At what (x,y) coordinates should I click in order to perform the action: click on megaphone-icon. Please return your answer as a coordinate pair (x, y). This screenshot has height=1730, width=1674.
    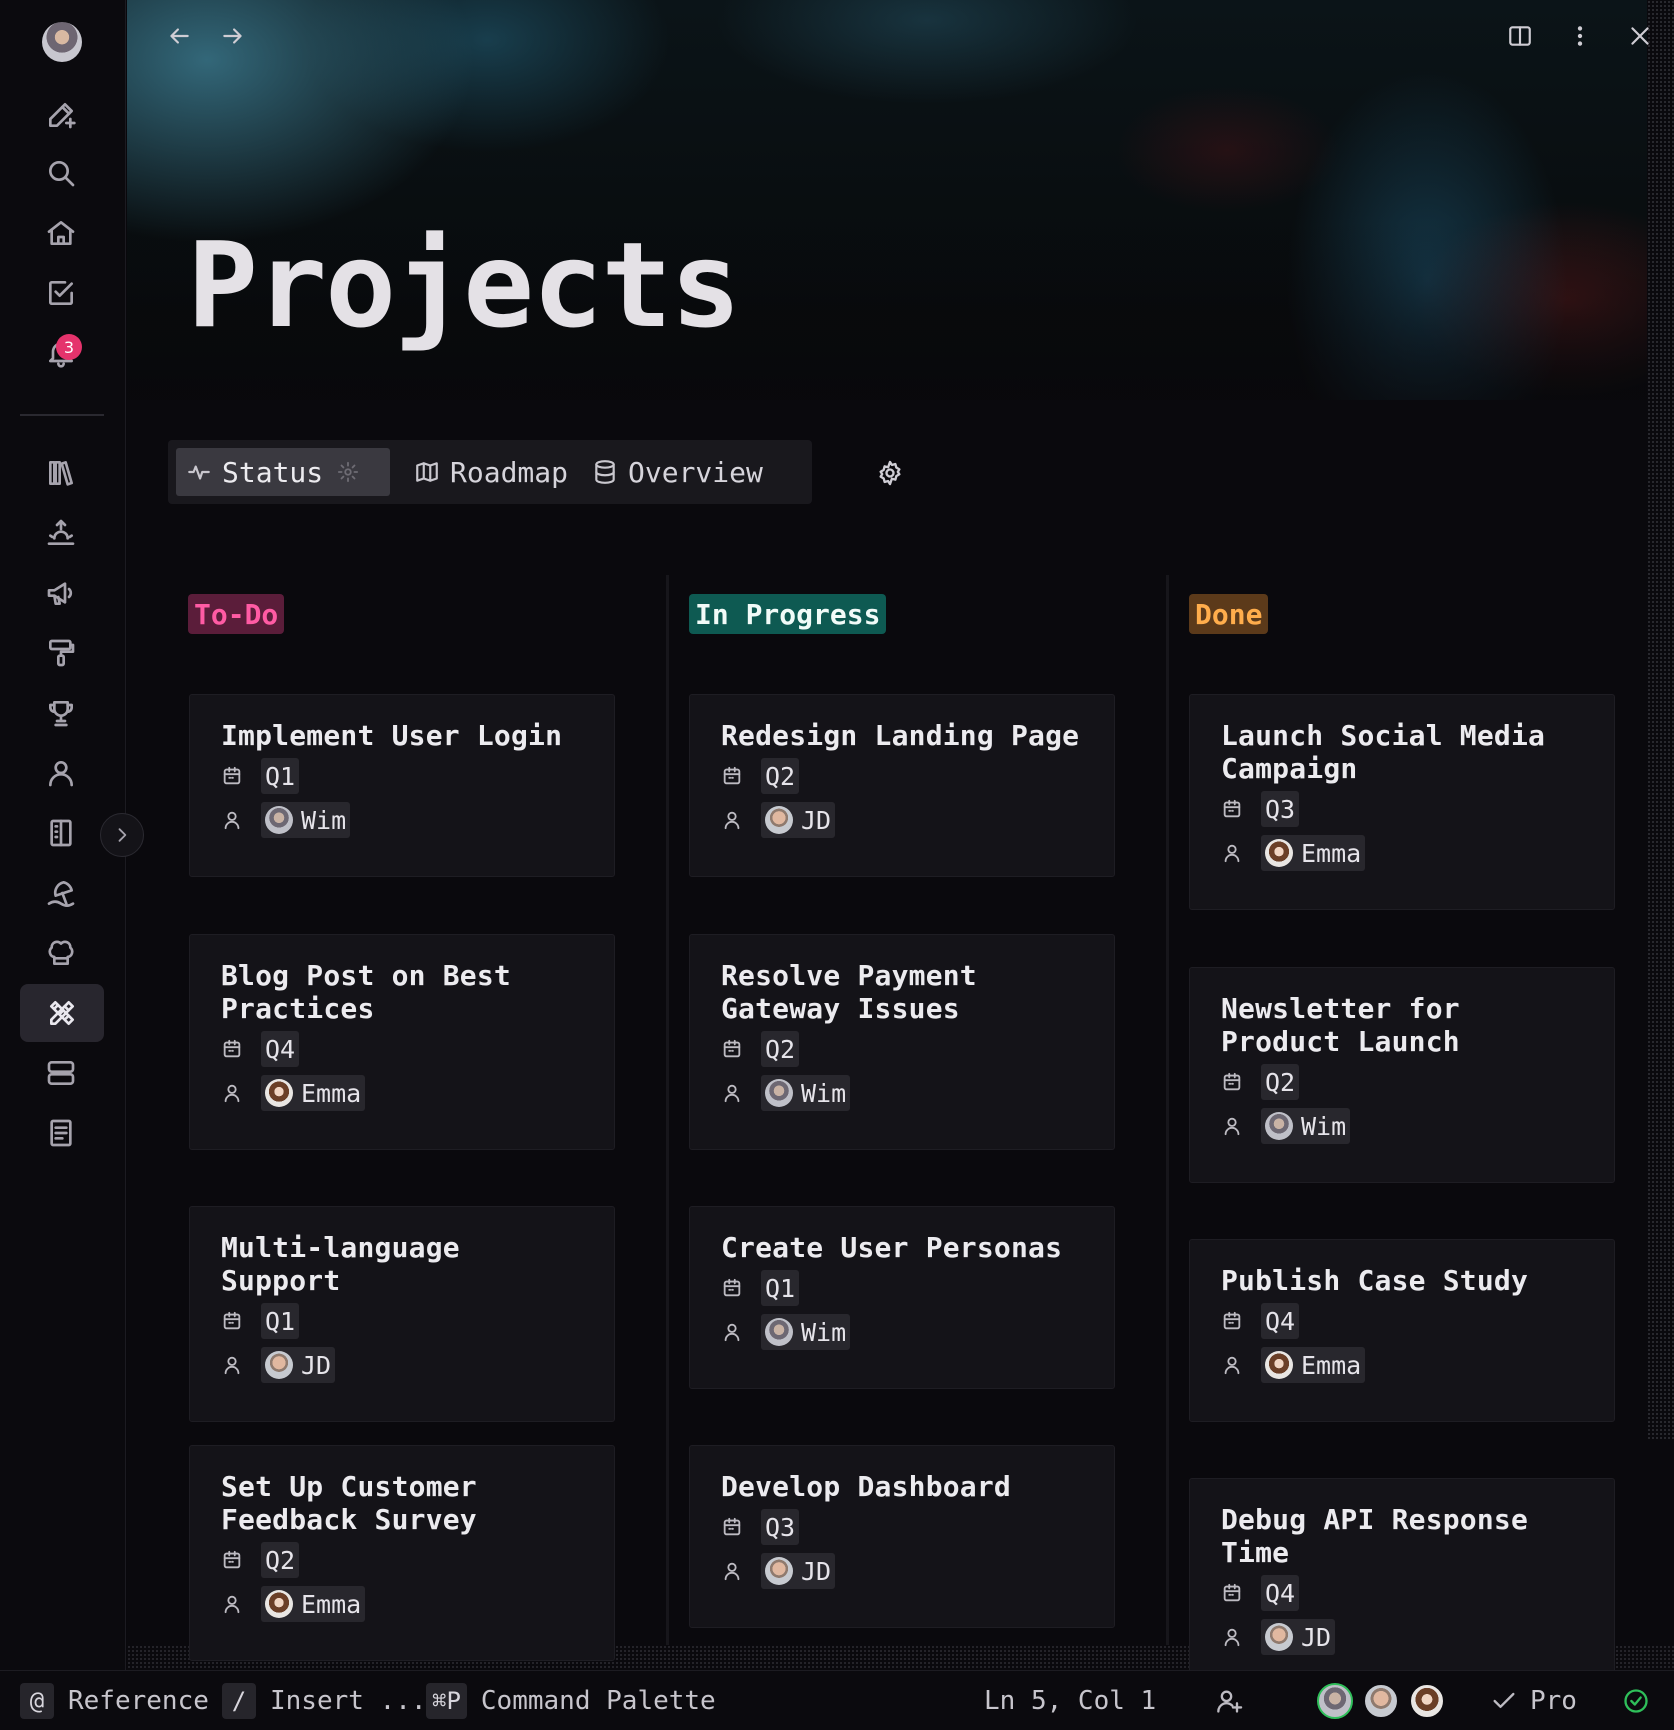
    Looking at the image, I should click on (61, 593).